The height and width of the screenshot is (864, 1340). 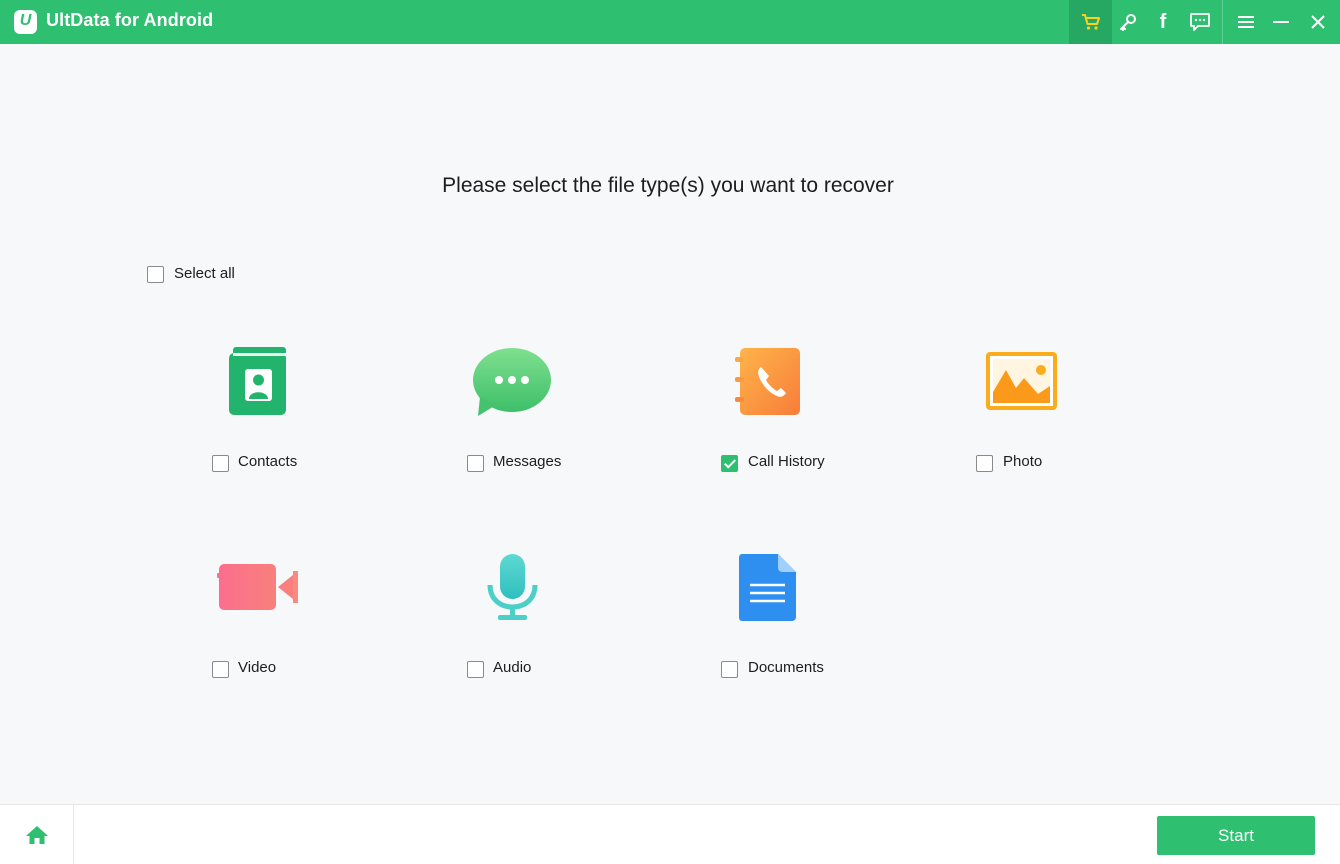 I want to click on menu-icon, so click(x=1246, y=22).